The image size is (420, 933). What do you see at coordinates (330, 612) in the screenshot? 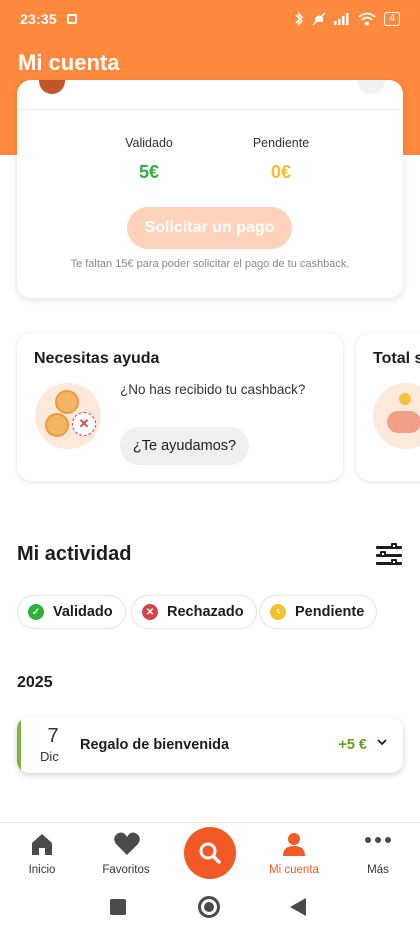
I see `filter-chip-label: Pendiente` at bounding box center [330, 612].